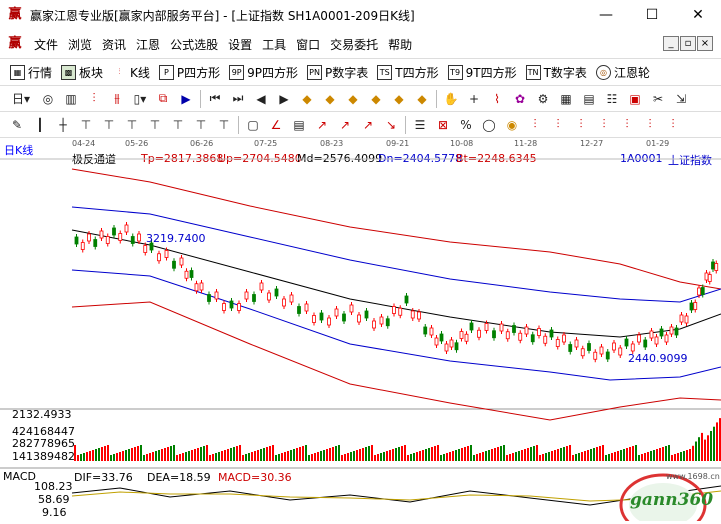  I want to click on diamond3-icon: ◆, so click(353, 99).